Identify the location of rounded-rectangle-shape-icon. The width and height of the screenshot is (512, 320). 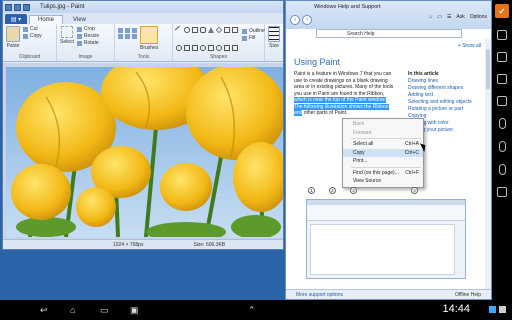
(203, 30).